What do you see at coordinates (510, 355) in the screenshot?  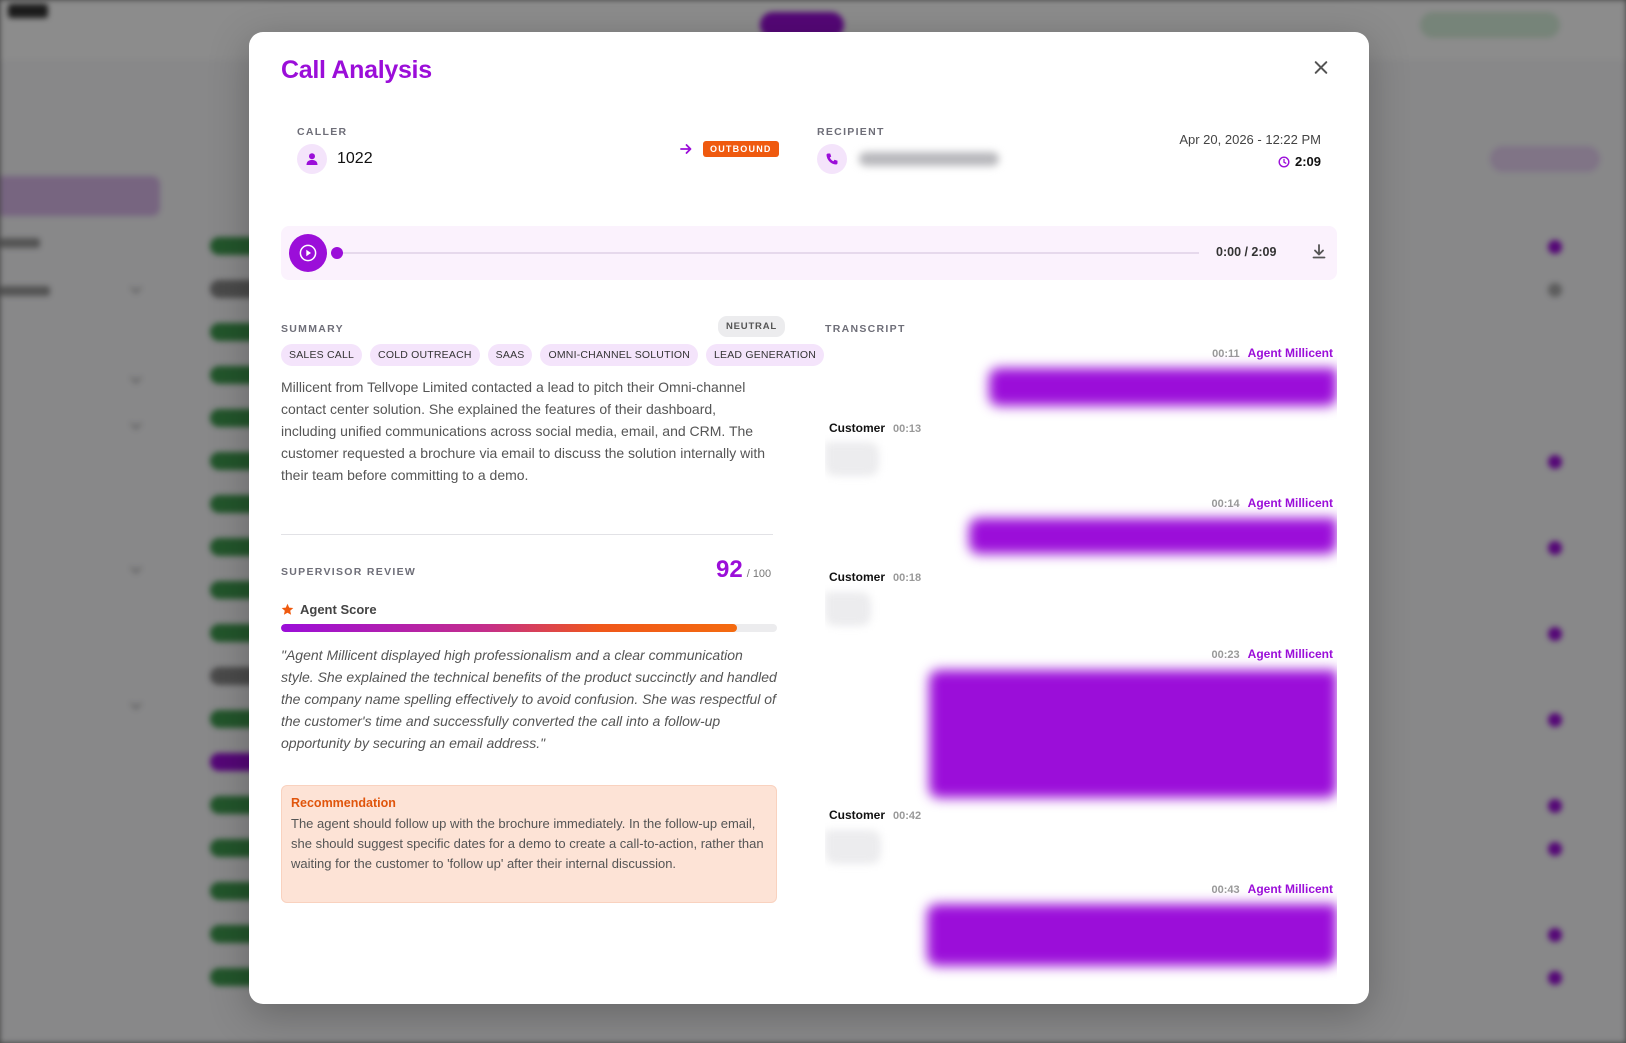 I see `tag: SAAS` at bounding box center [510, 355].